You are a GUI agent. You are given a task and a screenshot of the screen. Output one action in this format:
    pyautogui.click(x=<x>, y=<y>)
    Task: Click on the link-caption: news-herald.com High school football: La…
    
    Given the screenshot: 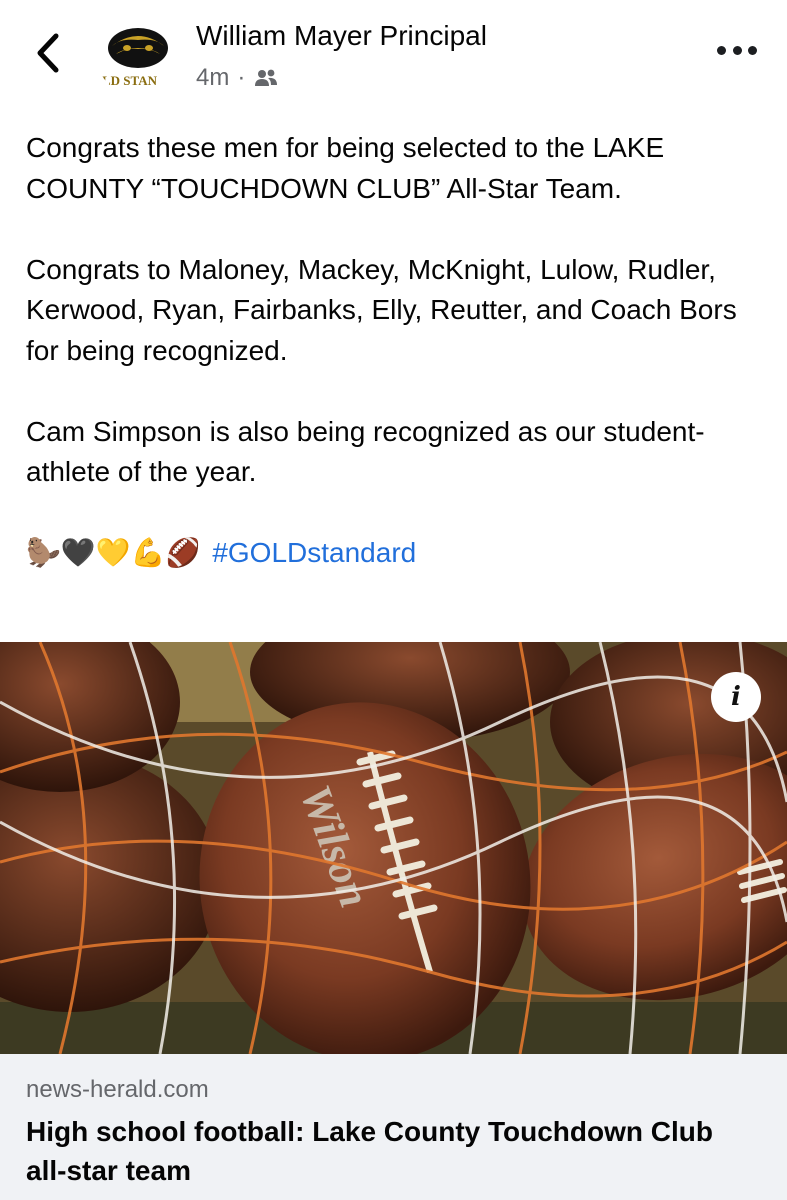 What is the action you would take?
    pyautogui.click(x=393, y=1127)
    